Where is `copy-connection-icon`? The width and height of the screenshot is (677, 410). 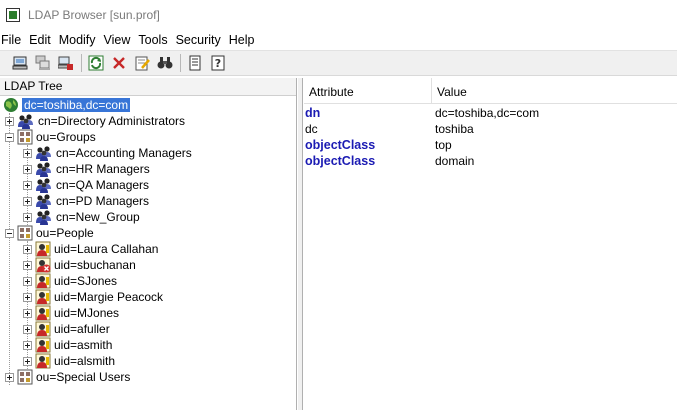 copy-connection-icon is located at coordinates (42, 62).